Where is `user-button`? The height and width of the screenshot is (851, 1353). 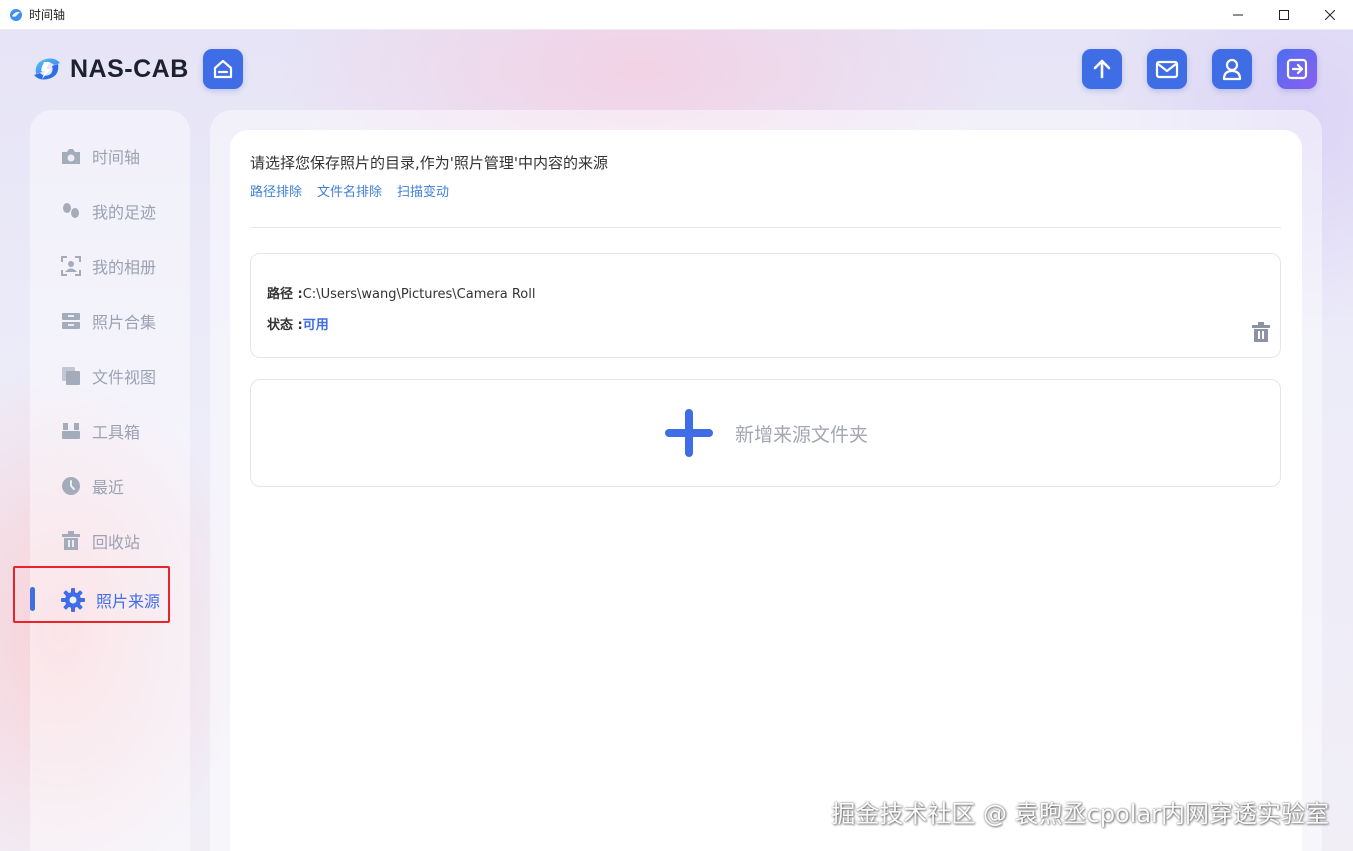
user-button is located at coordinates (1232, 69).